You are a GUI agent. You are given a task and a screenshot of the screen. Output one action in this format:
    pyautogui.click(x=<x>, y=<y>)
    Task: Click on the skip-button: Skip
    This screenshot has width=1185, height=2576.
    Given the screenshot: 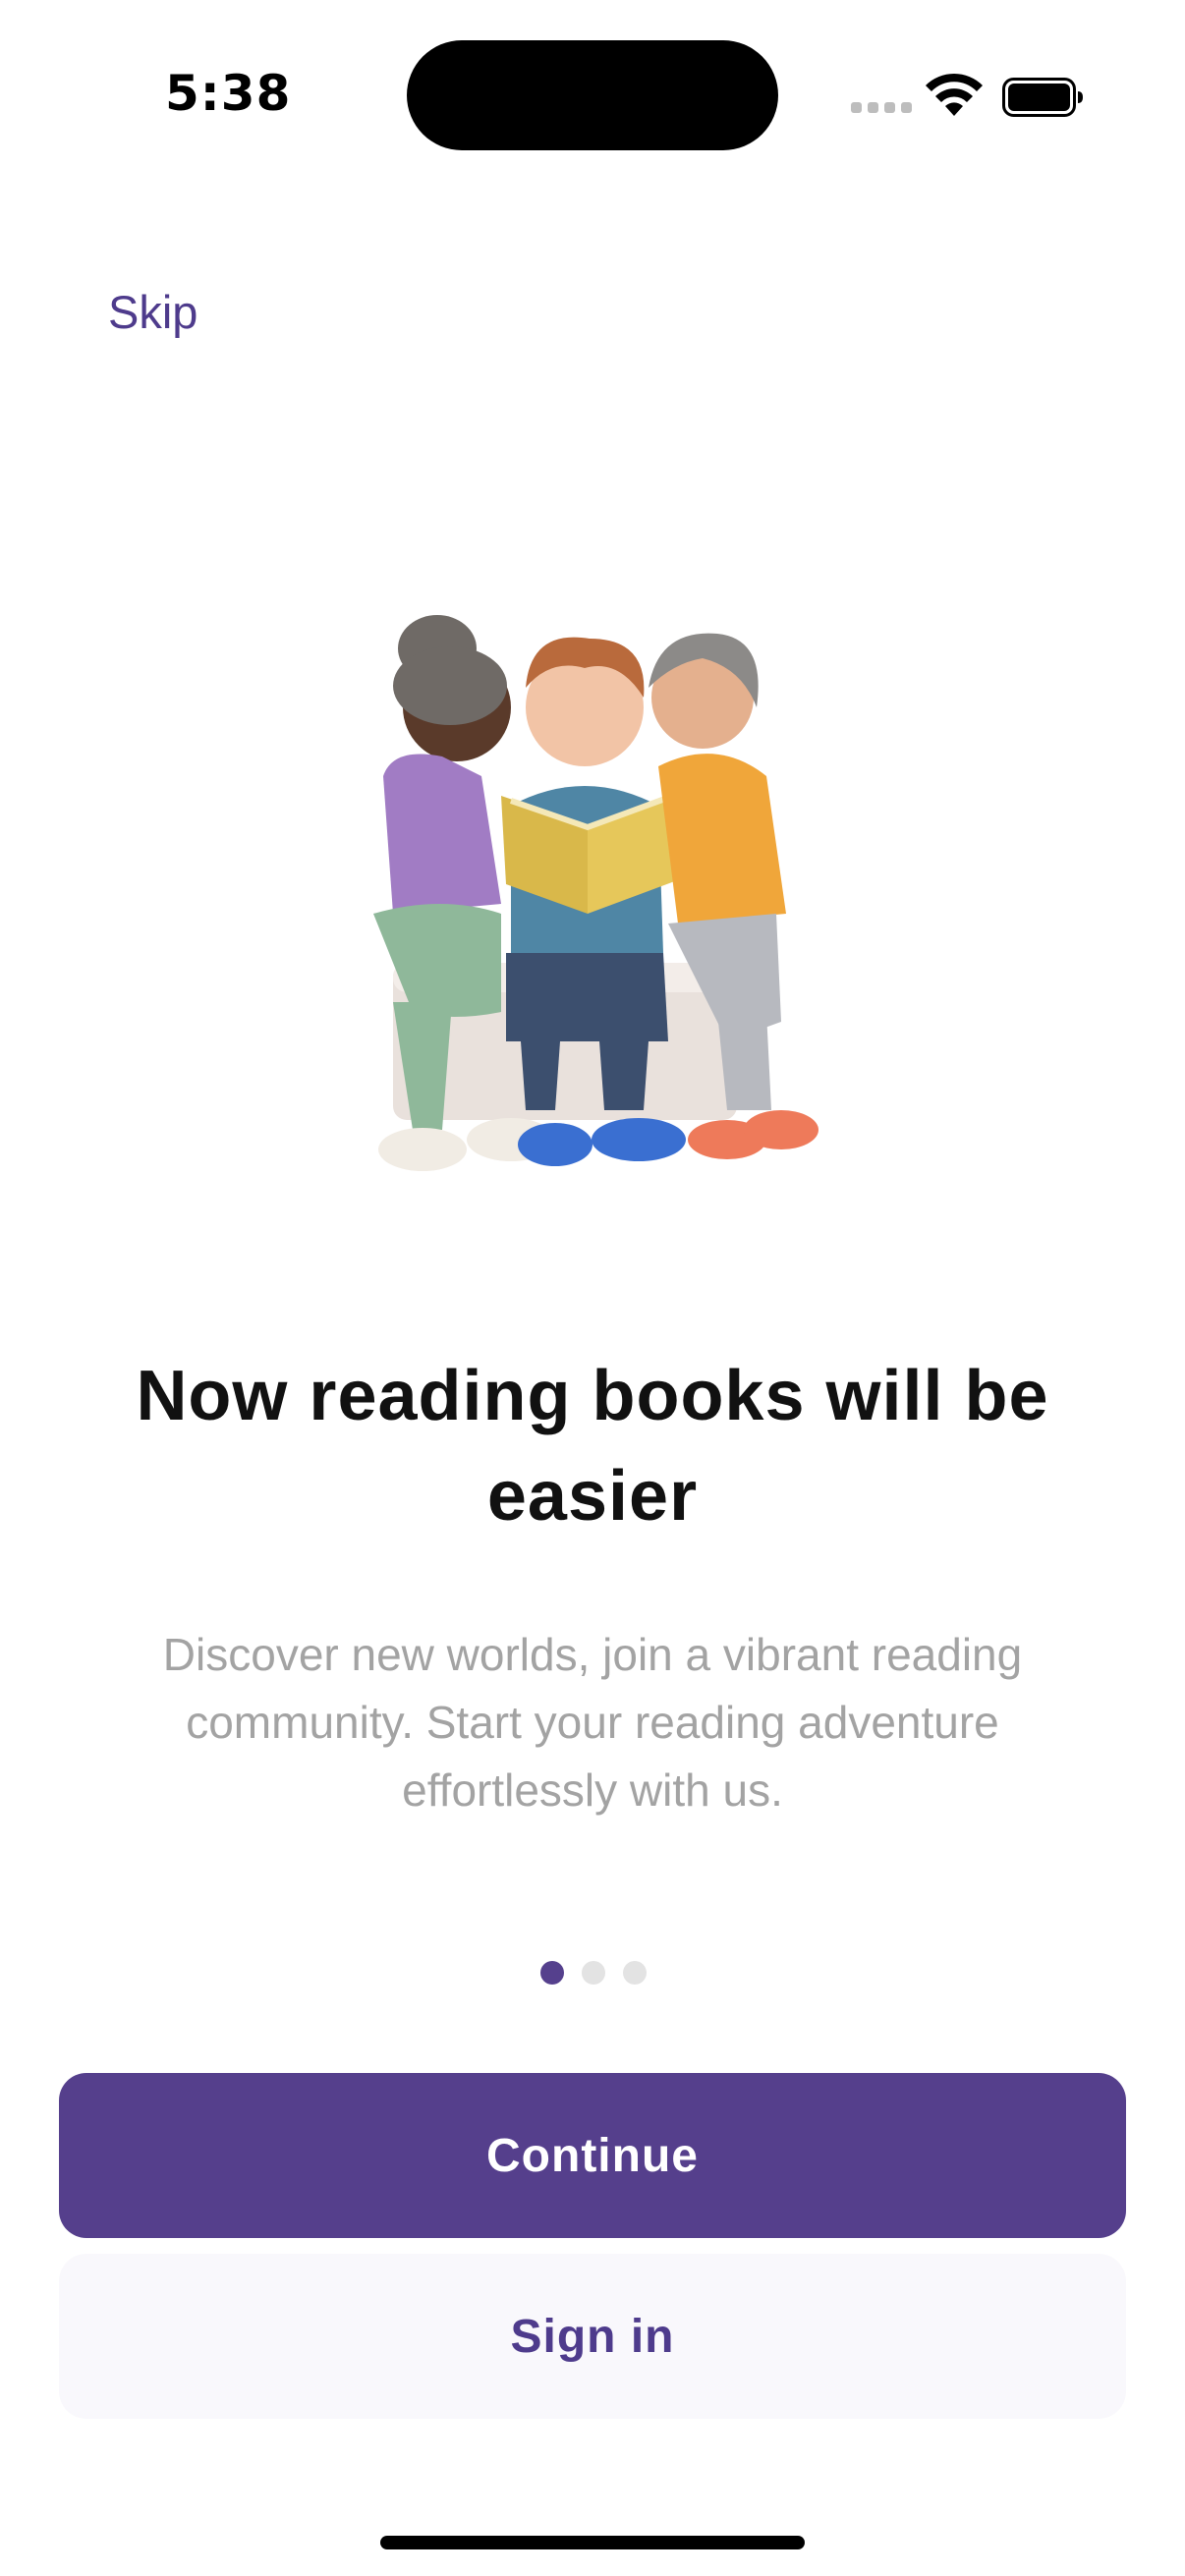 What is the action you would take?
    pyautogui.click(x=153, y=312)
    